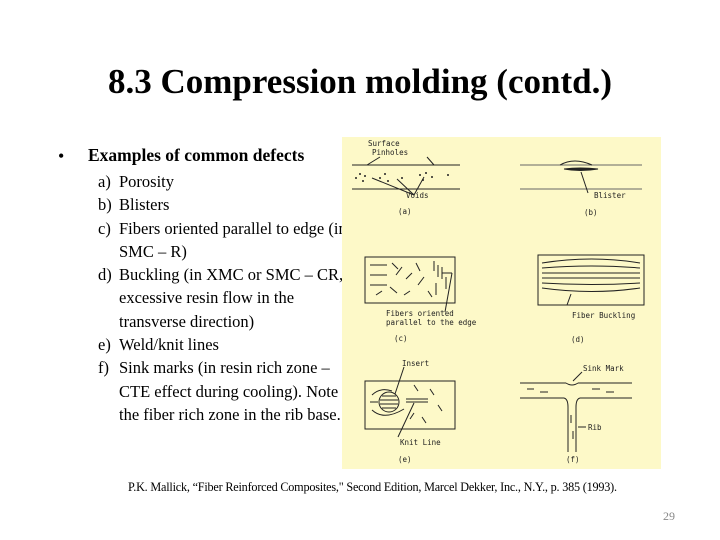 The height and width of the screenshot is (540, 720). What do you see at coordinates (591, 212) in the screenshot?
I see `caption-b: (b)` at bounding box center [591, 212].